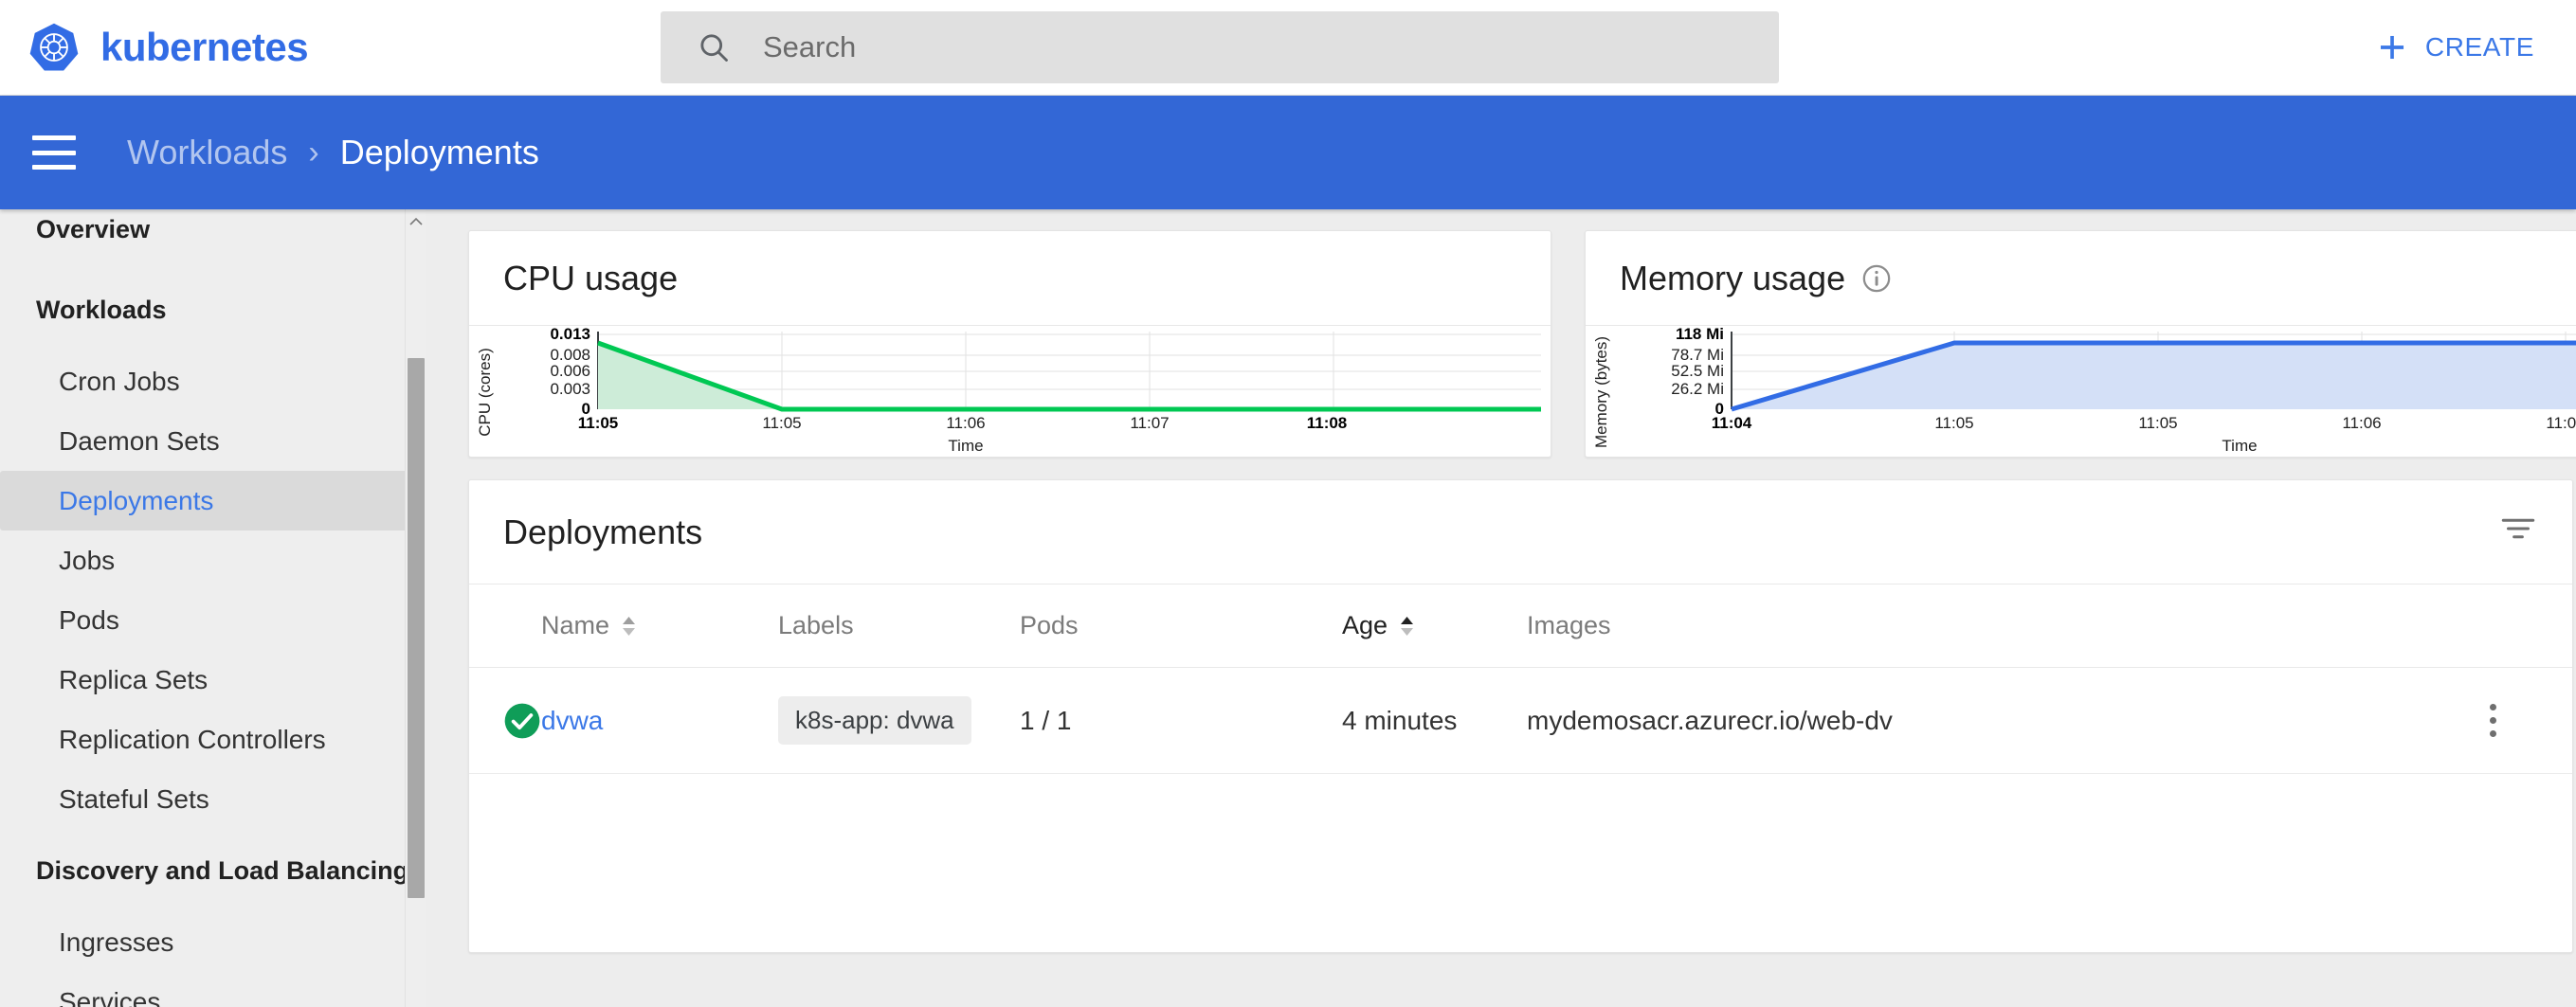 This screenshot has height=1007, width=2576. Describe the element at coordinates (1700, 334) in the screenshot. I see `svg-text: 118 Mi` at that location.